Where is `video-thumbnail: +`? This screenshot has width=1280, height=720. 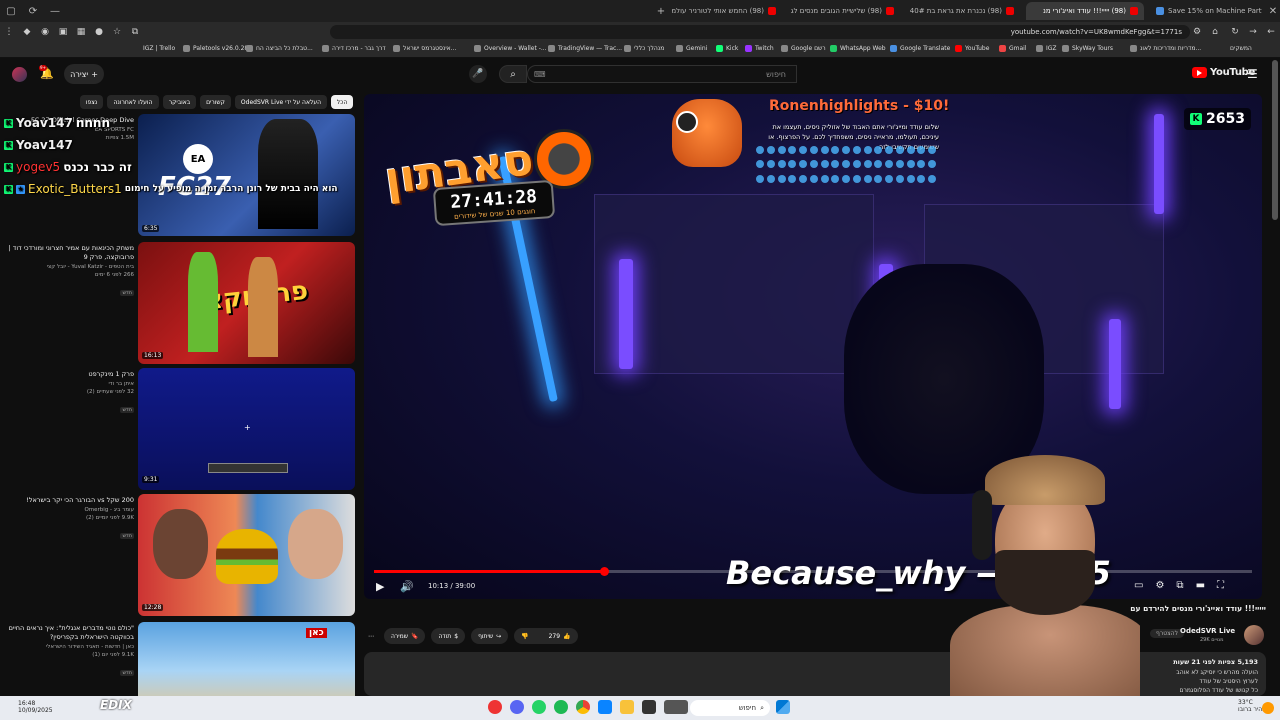 video-thumbnail: + is located at coordinates (246, 429).